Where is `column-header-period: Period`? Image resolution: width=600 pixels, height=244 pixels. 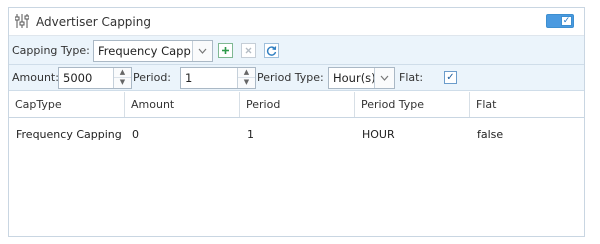 column-header-period: Period is located at coordinates (297, 104).